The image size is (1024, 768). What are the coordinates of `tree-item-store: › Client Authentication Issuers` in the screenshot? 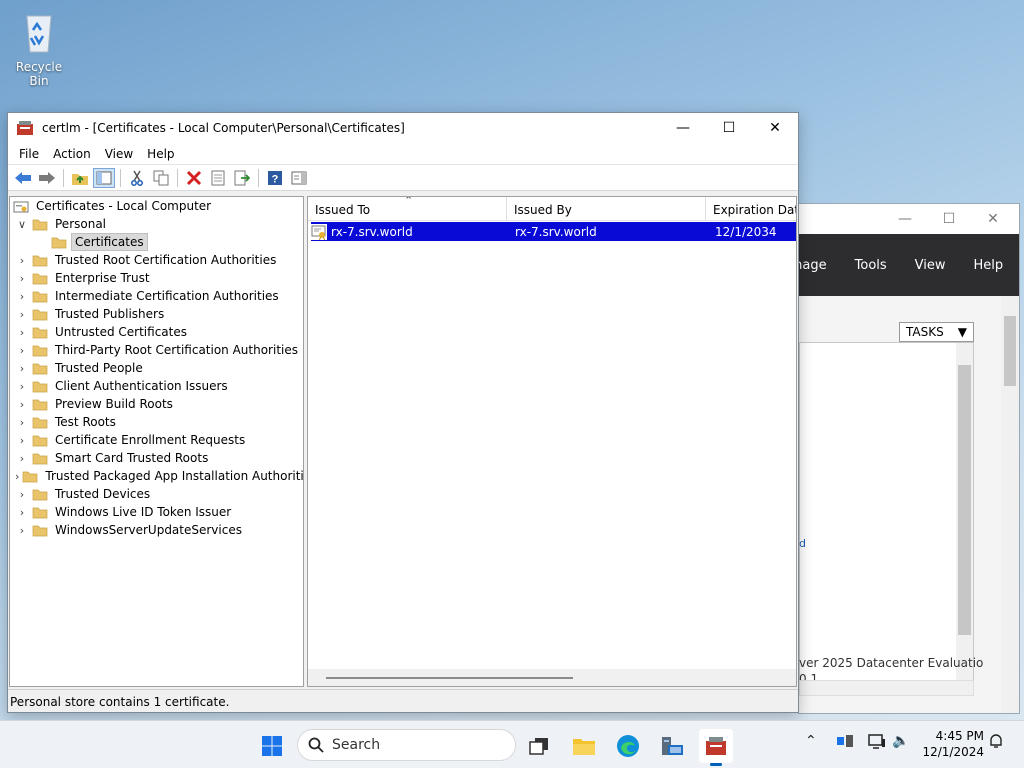 It's located at (156, 386).